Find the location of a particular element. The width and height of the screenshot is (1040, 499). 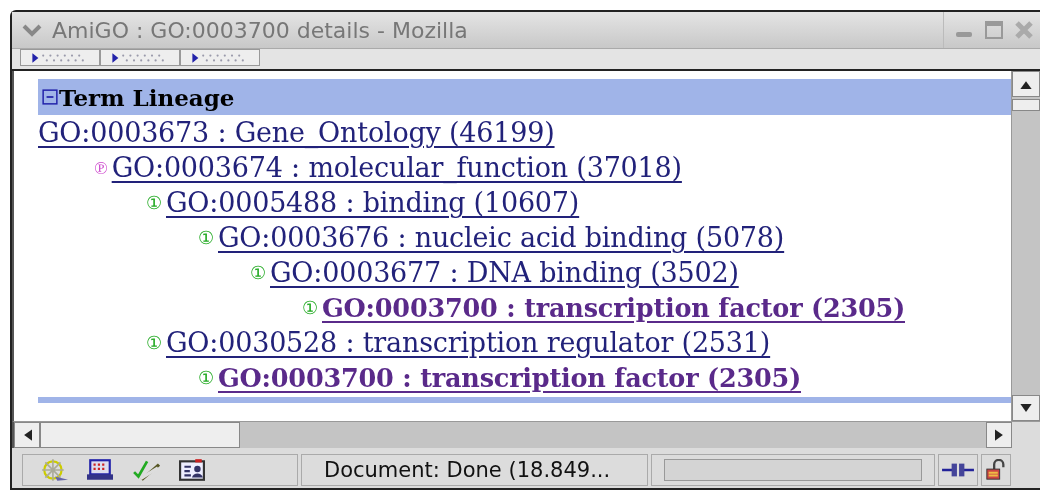

term-link: GO:0003673 : Gene_Ontology (46199) is located at coordinates (296, 132).